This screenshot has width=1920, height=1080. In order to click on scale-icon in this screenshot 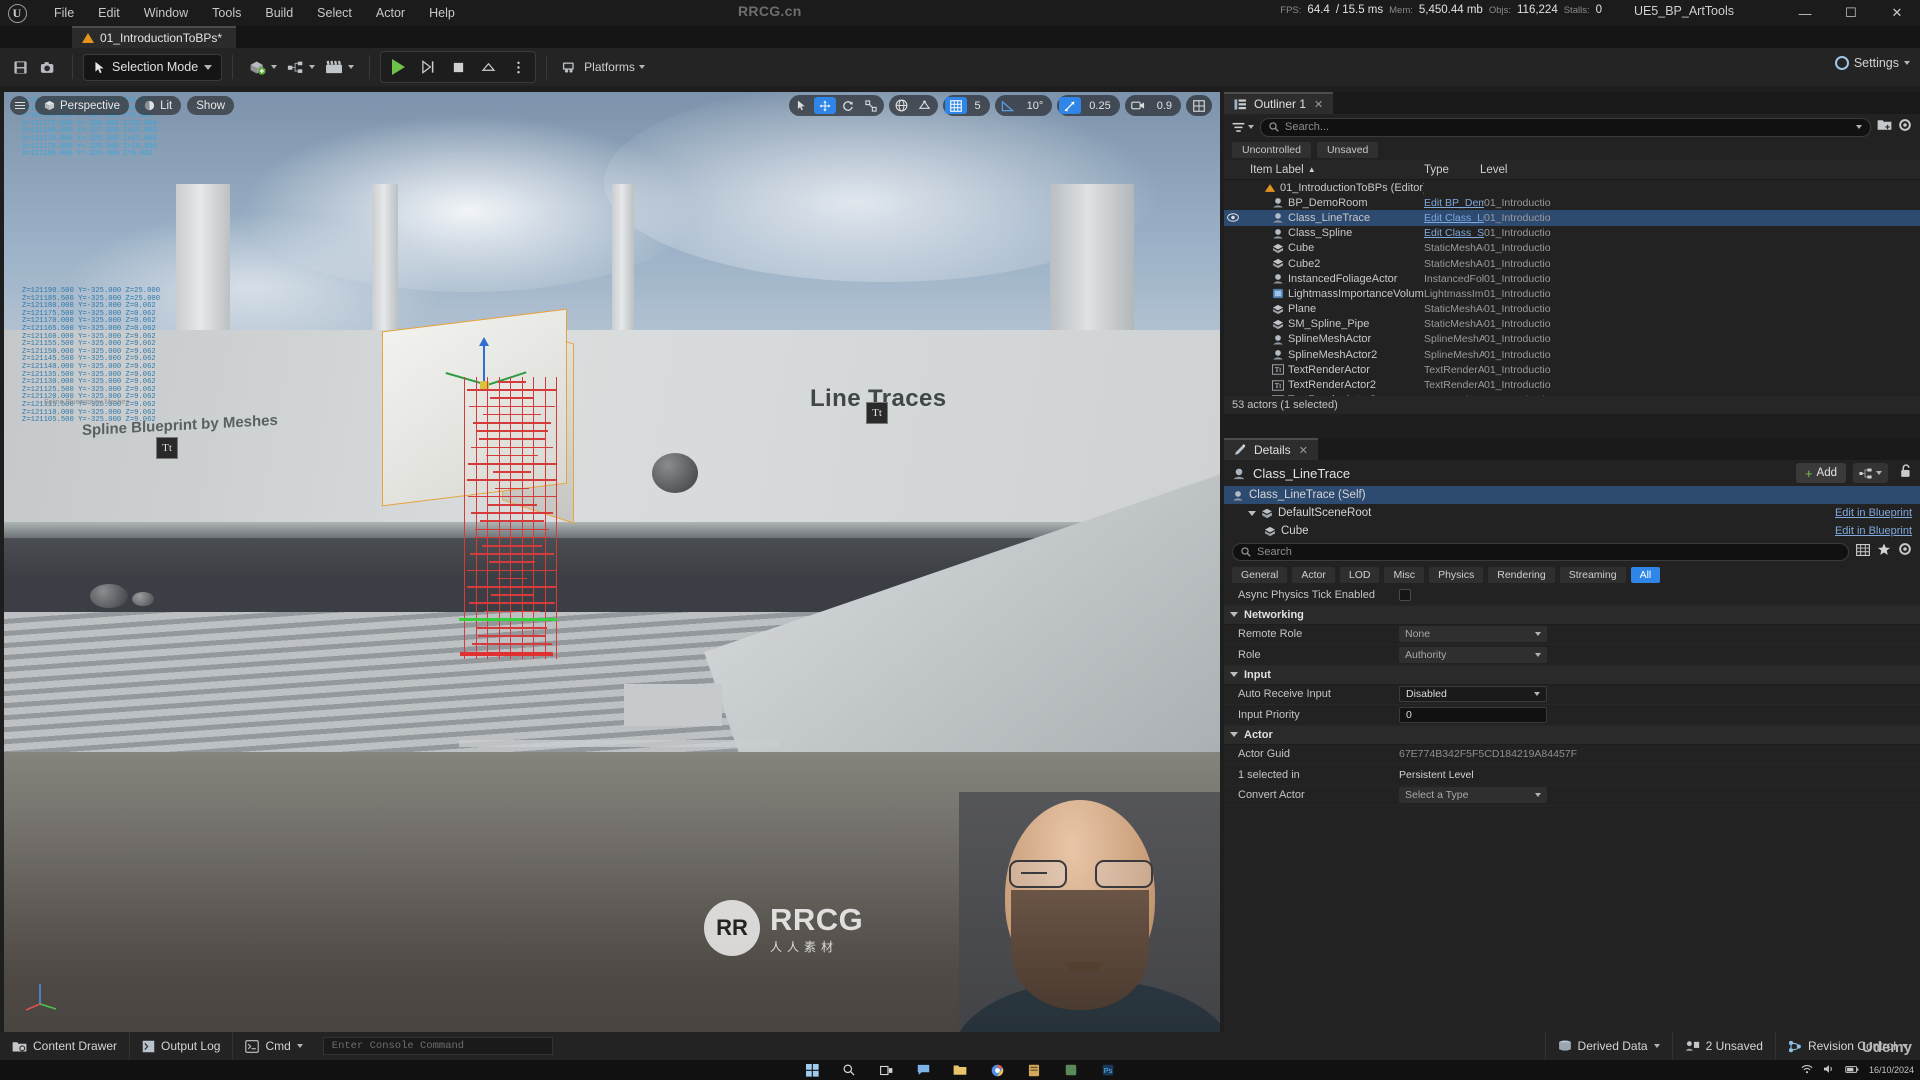, I will do `click(871, 105)`.